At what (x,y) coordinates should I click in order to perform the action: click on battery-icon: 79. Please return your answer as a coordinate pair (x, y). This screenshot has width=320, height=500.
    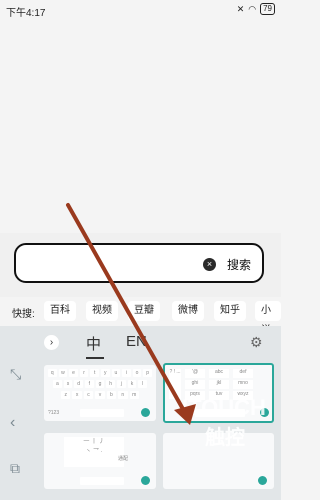
    Looking at the image, I should click on (267, 9).